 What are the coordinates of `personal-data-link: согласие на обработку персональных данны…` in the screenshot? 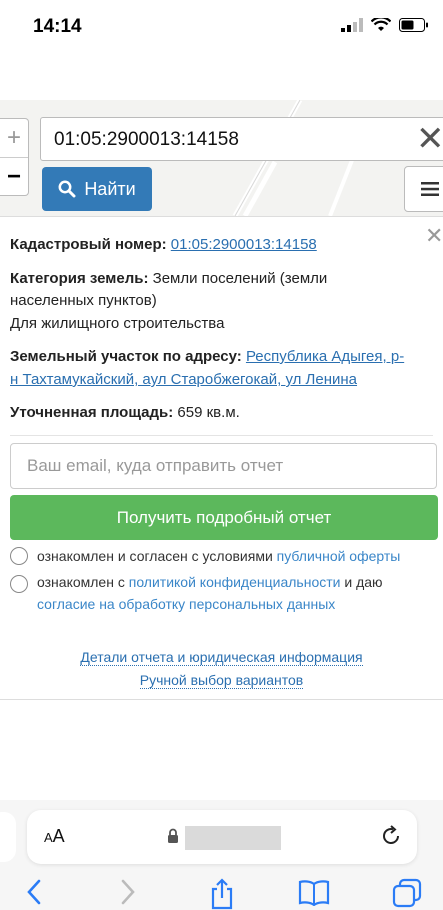 It's located at (186, 604).